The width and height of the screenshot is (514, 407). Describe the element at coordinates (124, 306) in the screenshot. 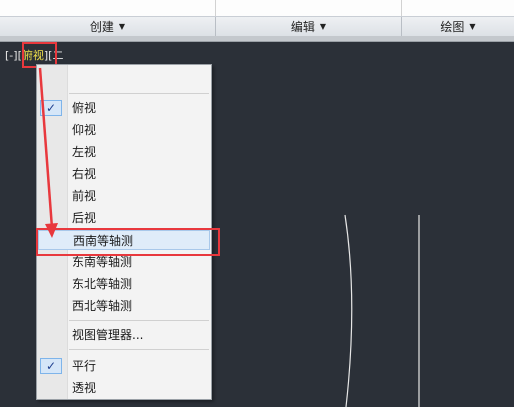

I see `menu-item-nw-isometric: 西北等轴测` at that location.